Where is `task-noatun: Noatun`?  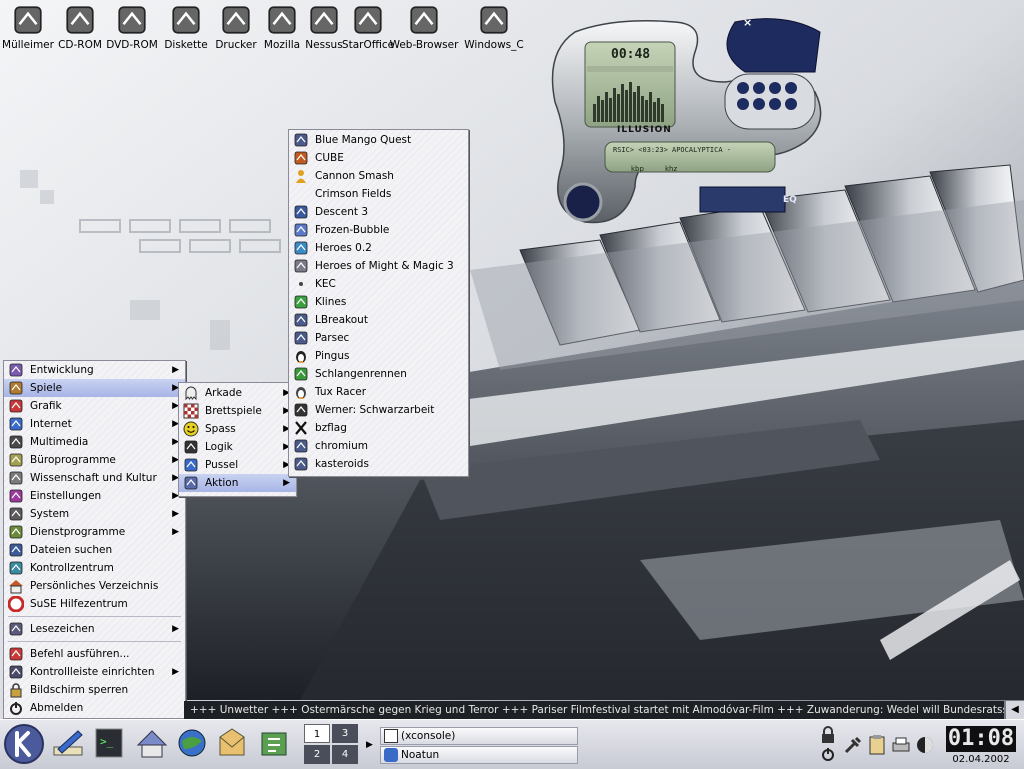
task-noatun: Noatun is located at coordinates (479, 755).